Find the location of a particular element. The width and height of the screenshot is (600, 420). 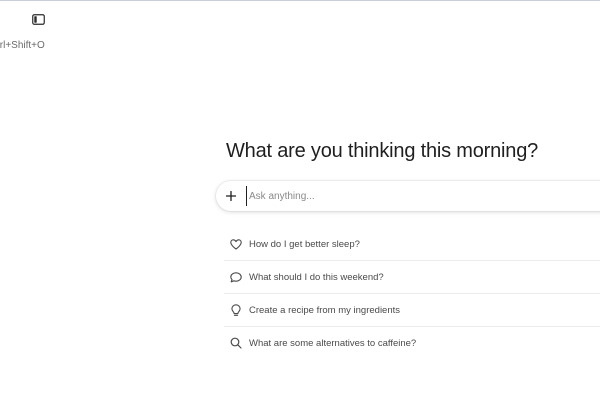

add-attachment-button is located at coordinates (231, 196).